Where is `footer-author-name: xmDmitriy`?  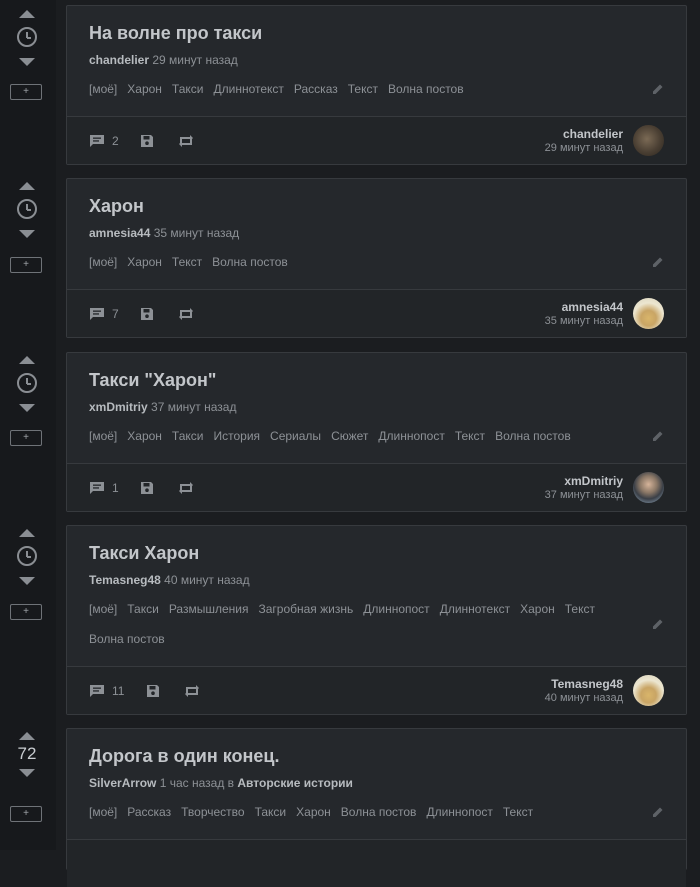
footer-author-name: xmDmitriy is located at coordinates (584, 481).